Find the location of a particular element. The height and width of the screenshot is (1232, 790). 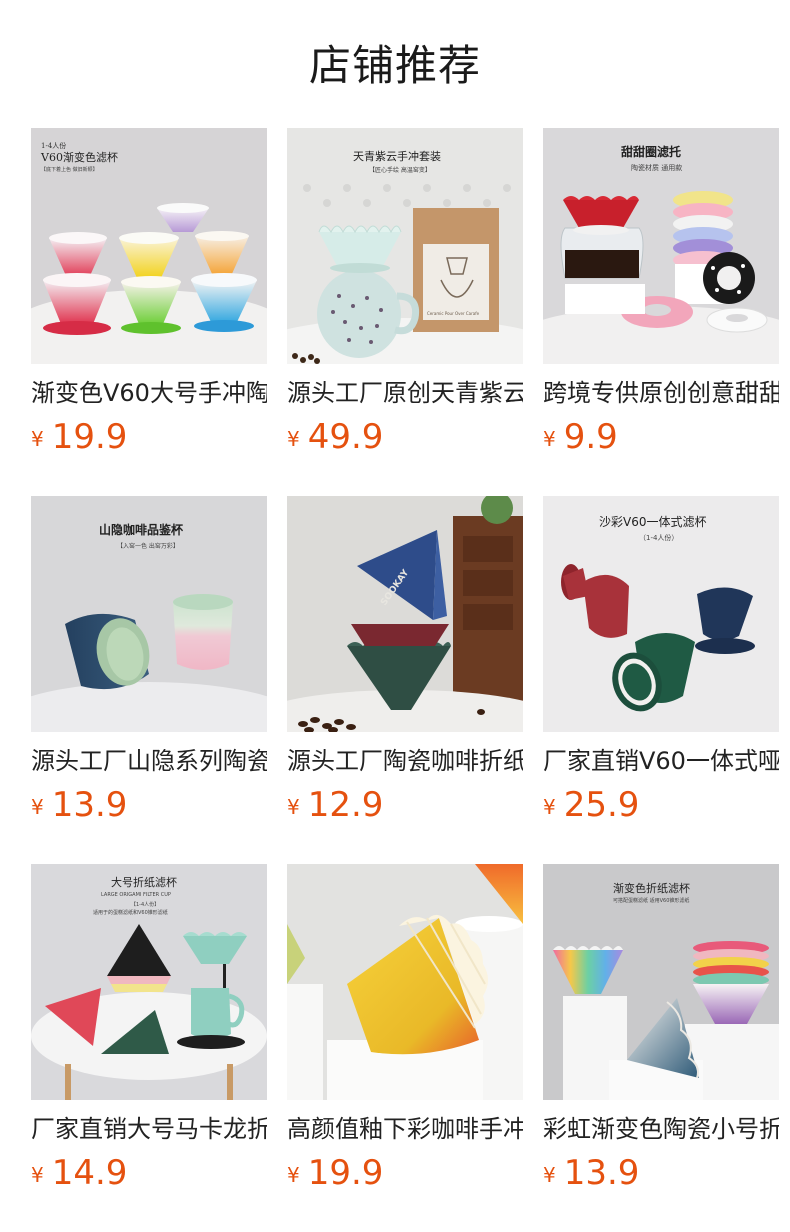

product-price: ¥9.9 is located at coordinates (580, 437).